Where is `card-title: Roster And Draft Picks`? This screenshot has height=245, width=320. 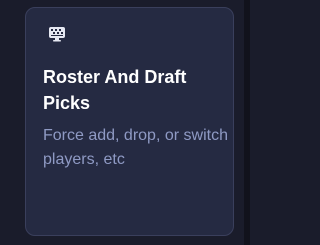 card-title: Roster And Draft Picks is located at coordinates (115, 90).